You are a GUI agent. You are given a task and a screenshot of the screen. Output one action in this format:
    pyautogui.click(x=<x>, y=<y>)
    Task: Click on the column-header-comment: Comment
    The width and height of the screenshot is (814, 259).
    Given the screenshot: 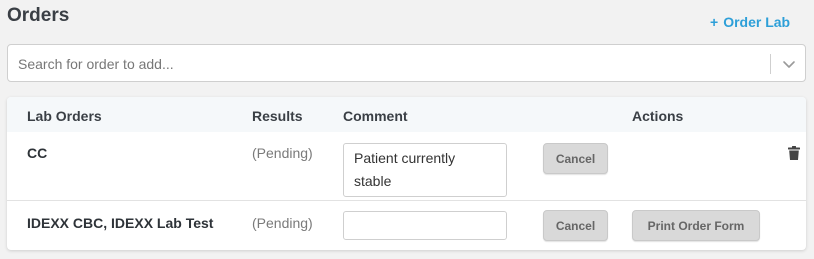 What is the action you would take?
    pyautogui.click(x=375, y=116)
    